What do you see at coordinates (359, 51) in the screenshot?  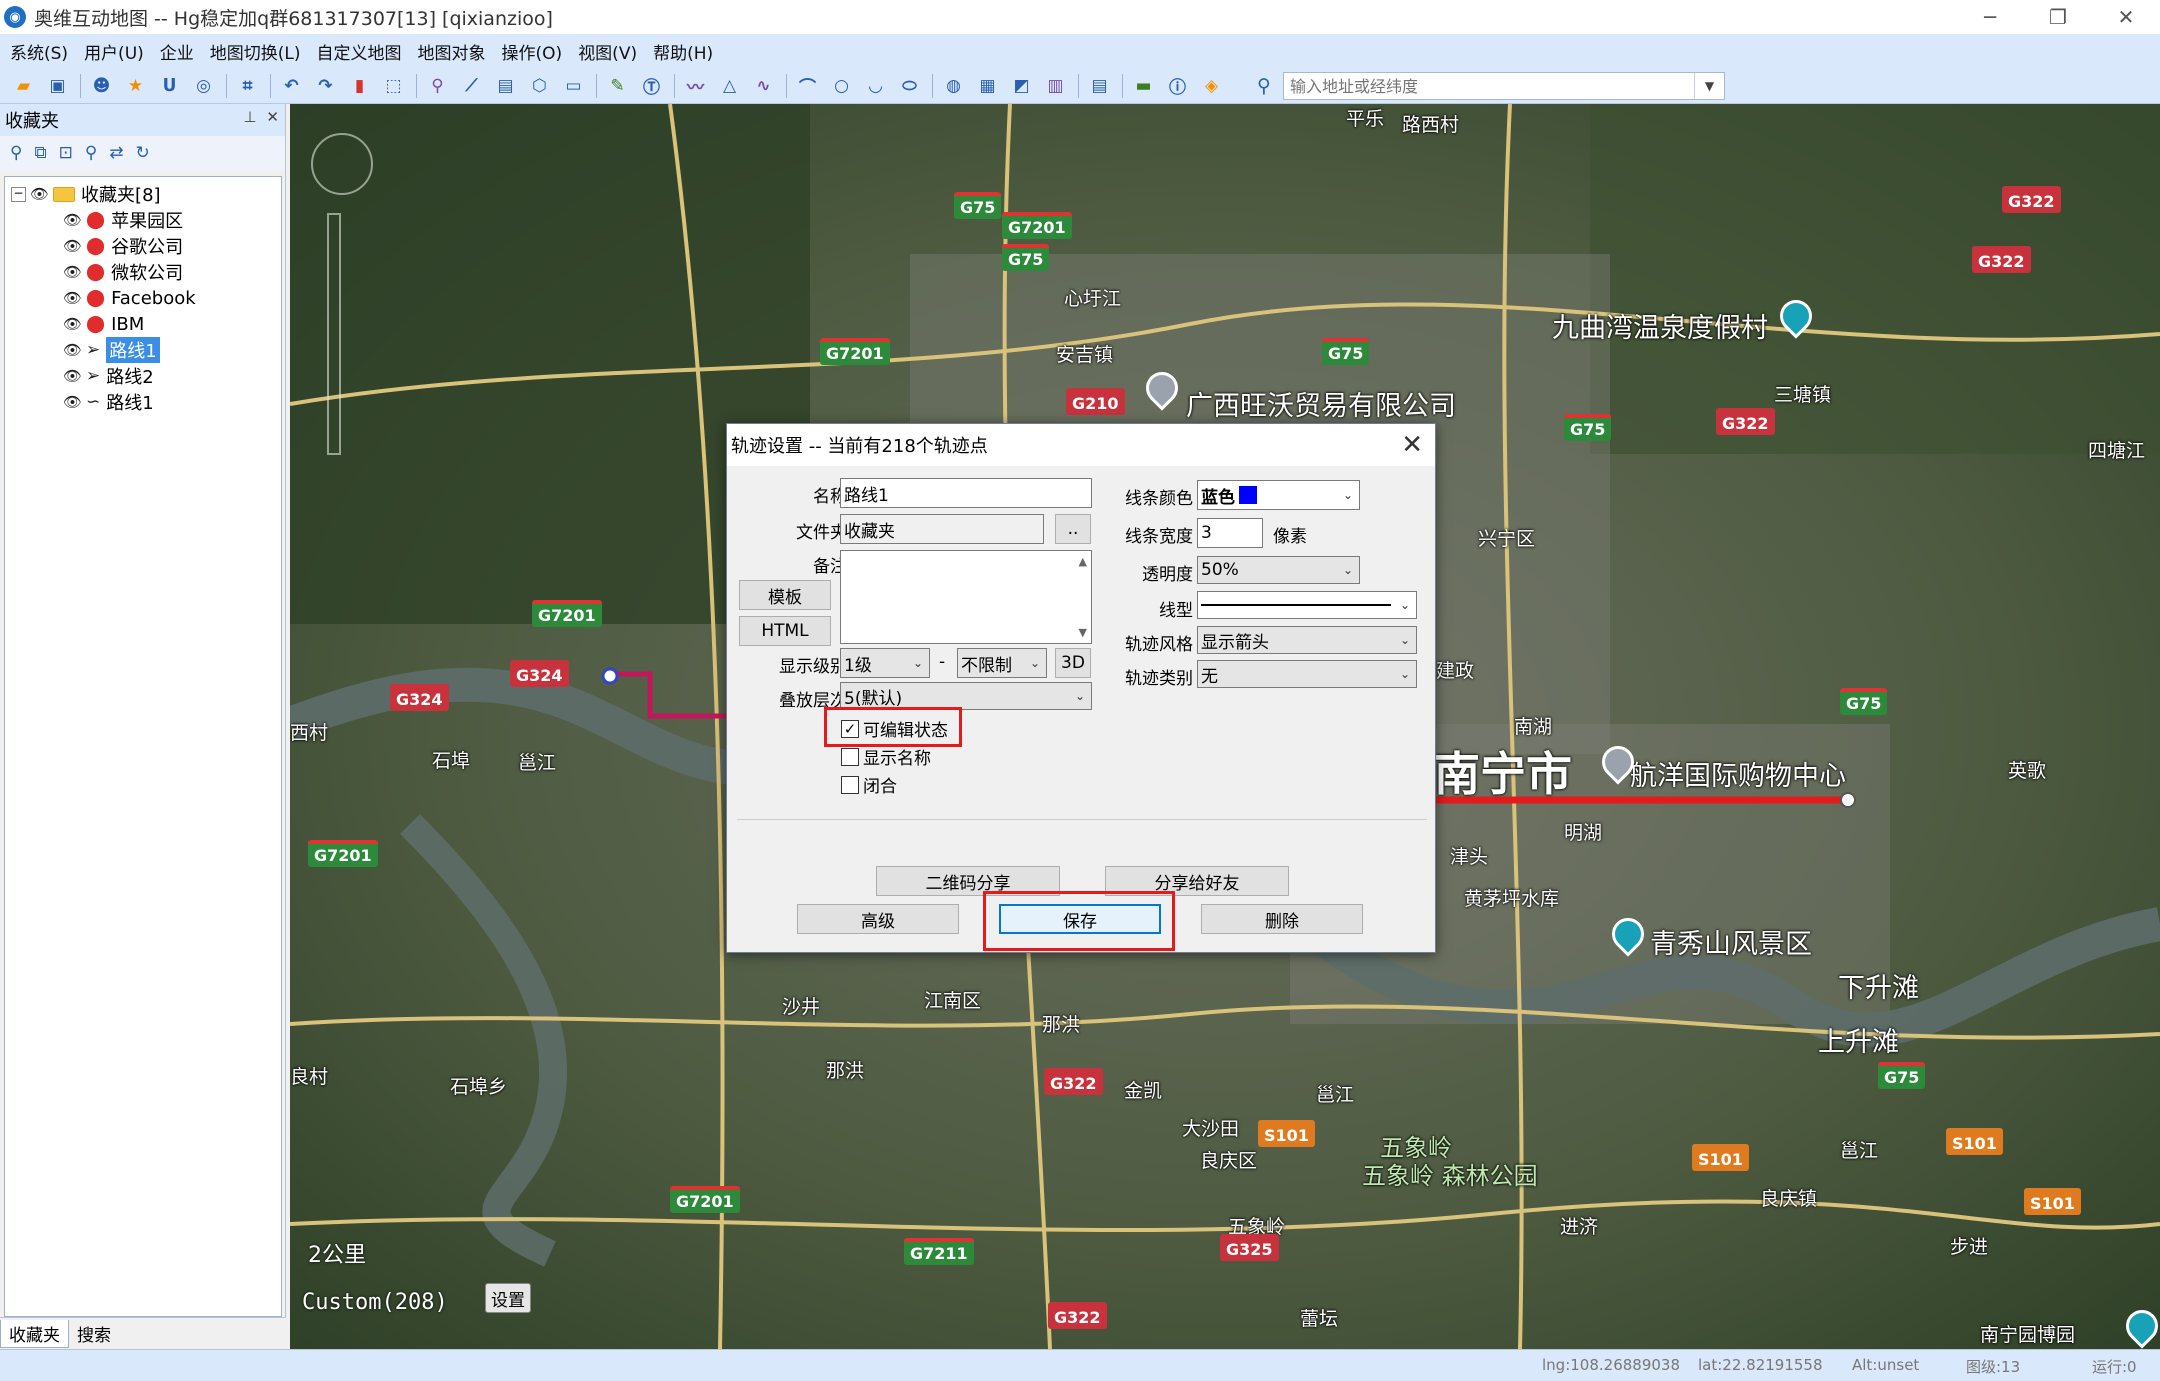 I see `menu-custom-map: 自定义地图` at bounding box center [359, 51].